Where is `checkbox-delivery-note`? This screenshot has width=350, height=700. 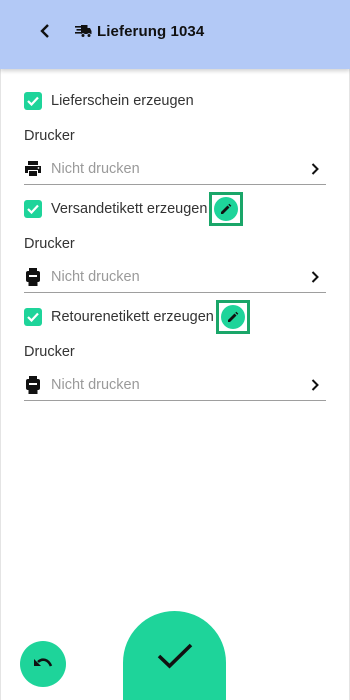 checkbox-delivery-note is located at coordinates (33, 101).